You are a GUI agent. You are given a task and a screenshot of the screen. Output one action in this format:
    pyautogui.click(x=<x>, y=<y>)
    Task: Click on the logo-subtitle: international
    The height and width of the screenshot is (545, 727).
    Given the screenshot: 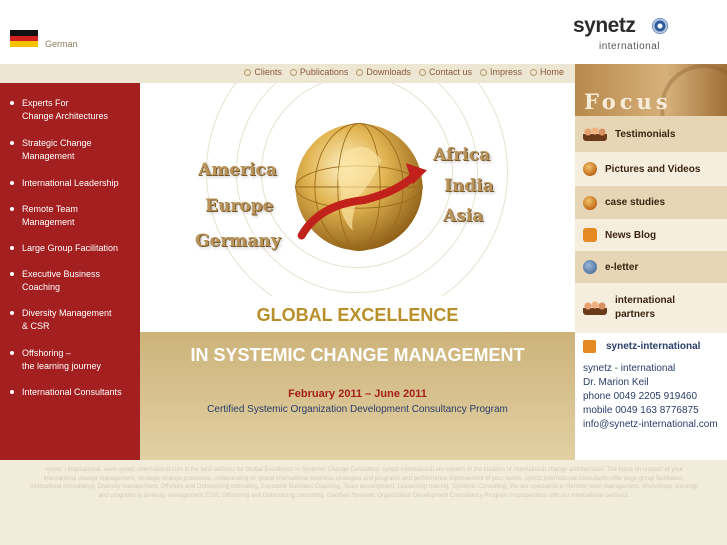 What is the action you would take?
    pyautogui.click(x=629, y=46)
    